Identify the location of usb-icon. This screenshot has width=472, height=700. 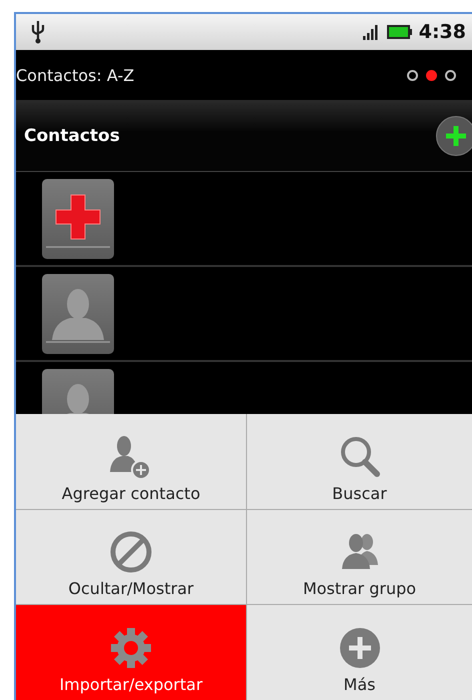
(38, 32).